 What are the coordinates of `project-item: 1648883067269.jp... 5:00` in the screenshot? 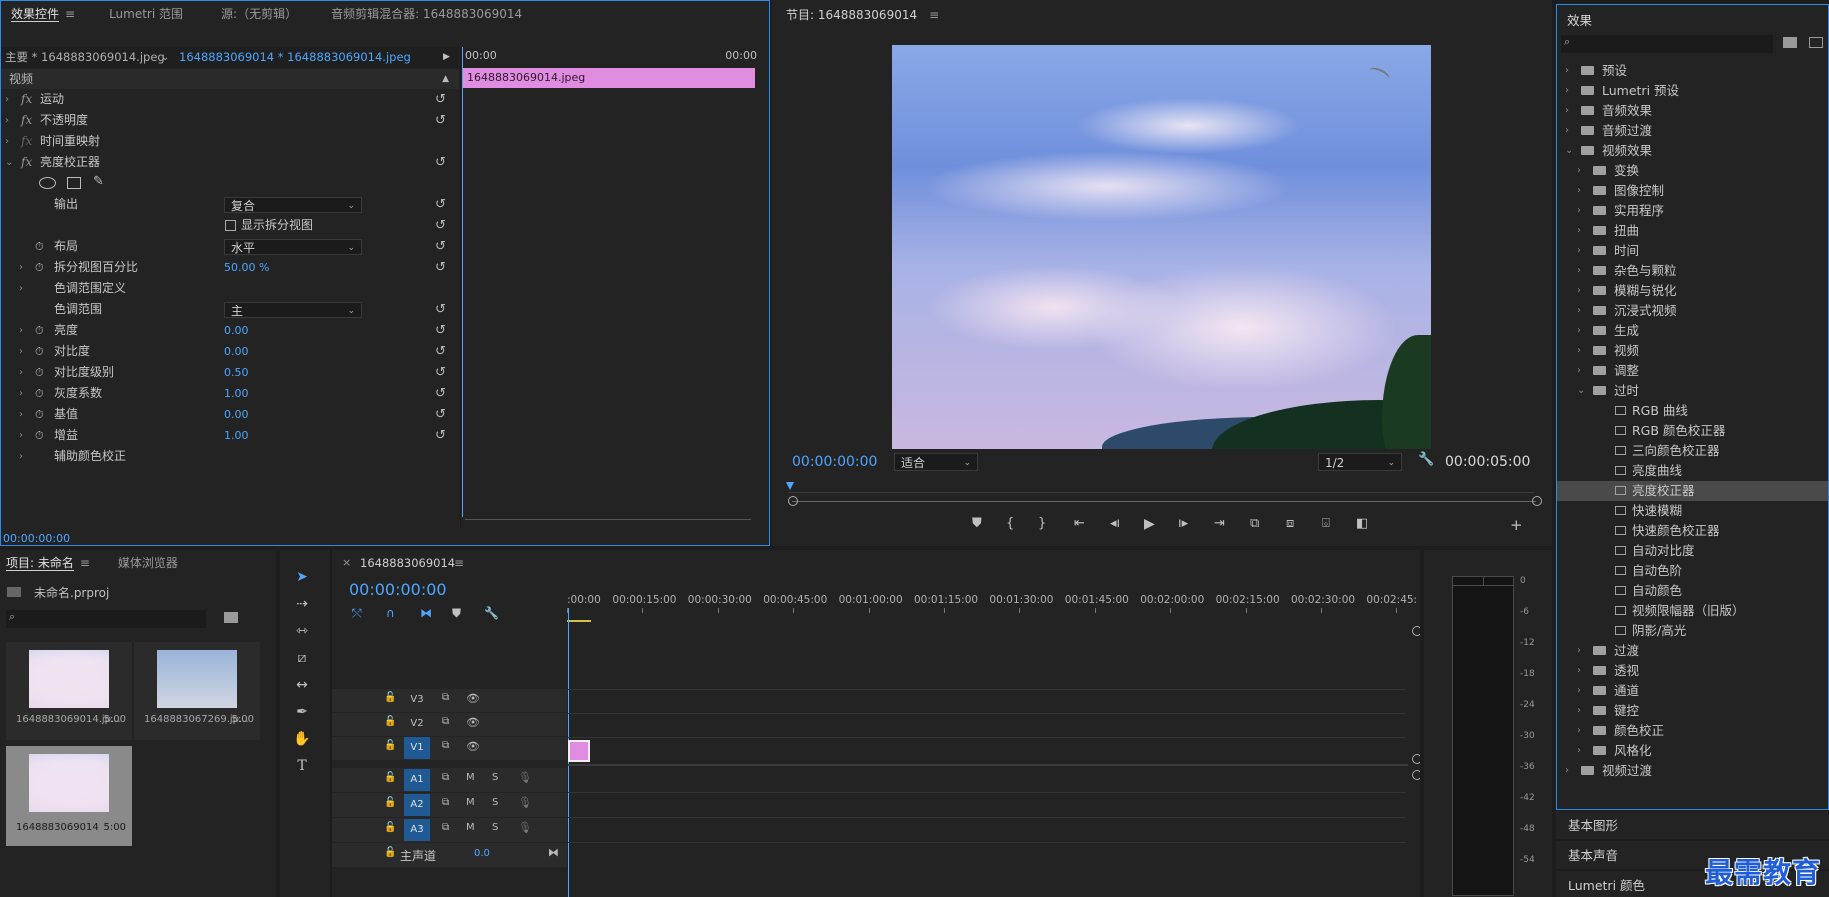 It's located at (197, 691).